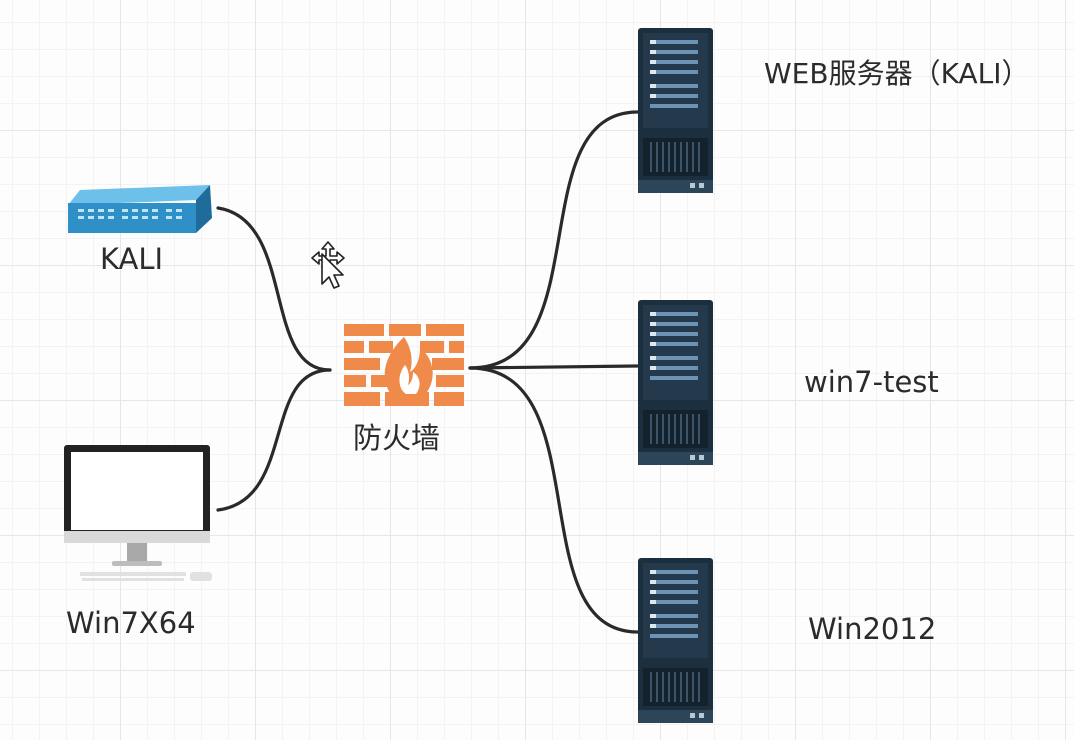 Image resolution: width=1074 pixels, height=740 pixels. I want to click on node-label-web-server: WEB服务器（KALI）, so click(897, 73).